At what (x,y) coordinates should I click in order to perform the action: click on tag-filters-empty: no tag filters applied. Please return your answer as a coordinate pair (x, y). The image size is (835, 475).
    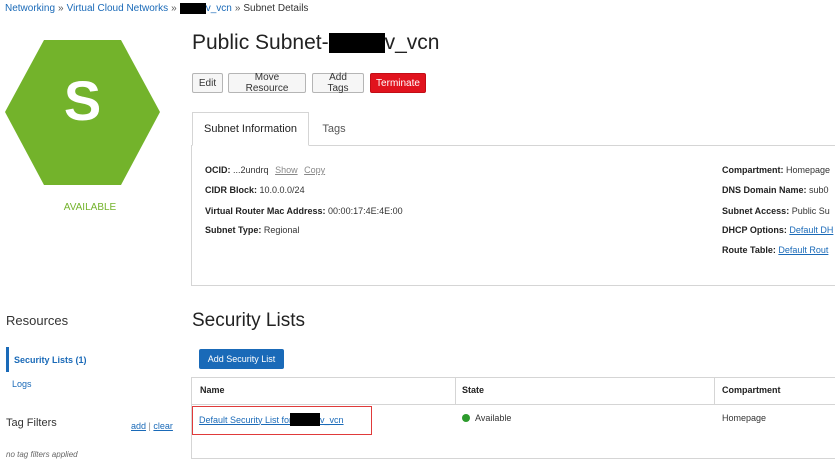
    Looking at the image, I should click on (42, 454).